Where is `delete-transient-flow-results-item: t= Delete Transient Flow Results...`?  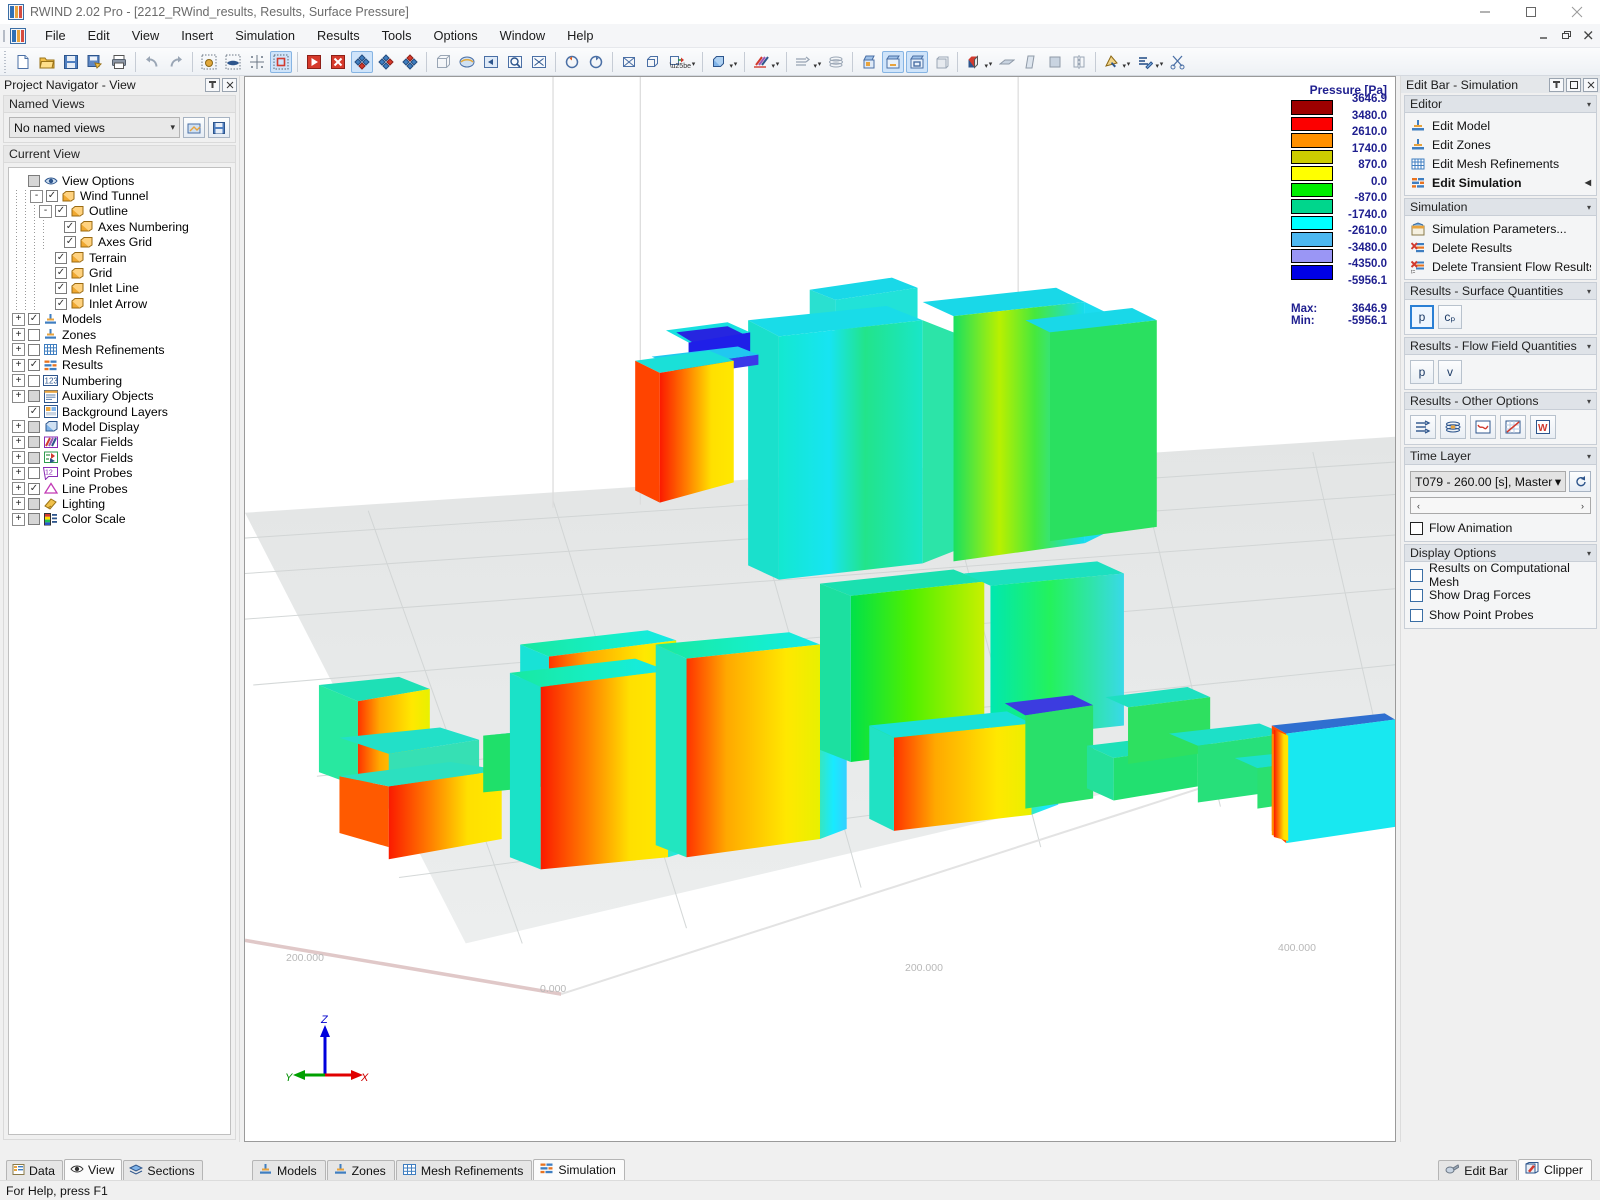
delete-transient-flow-results-item: t= Delete Transient Flow Results... is located at coordinates (1500, 266).